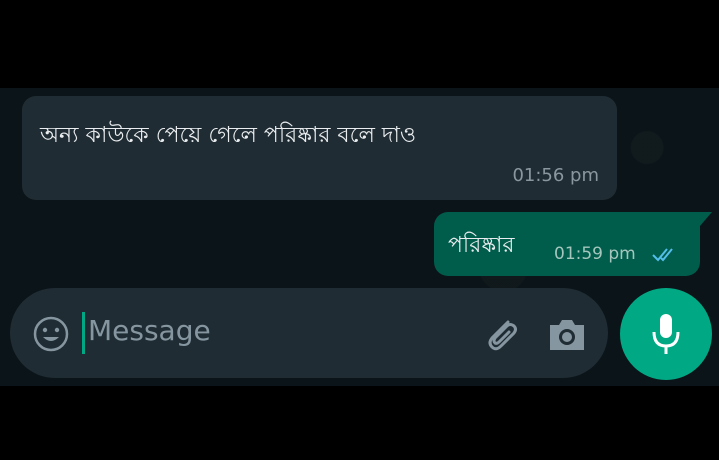 The image size is (719, 460). I want to click on emoji-icon, so click(51, 334).